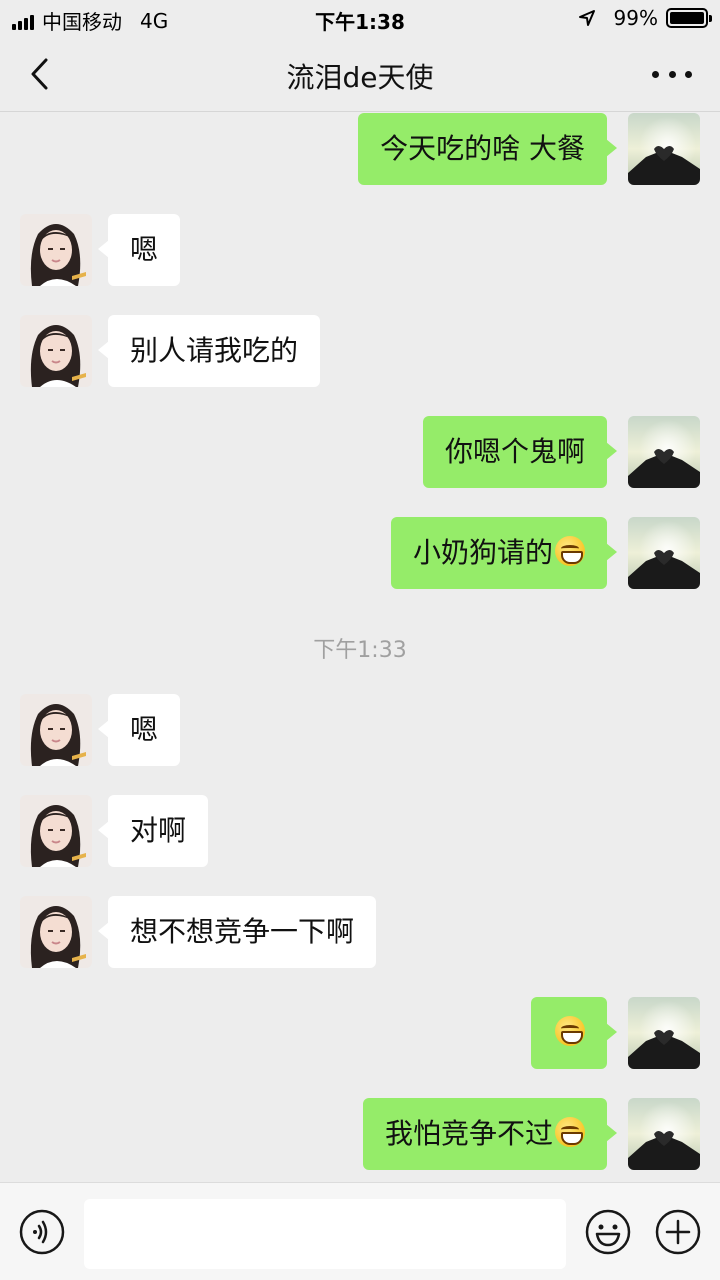  Describe the element at coordinates (42, 1232) in the screenshot. I see `voice-icon` at that location.